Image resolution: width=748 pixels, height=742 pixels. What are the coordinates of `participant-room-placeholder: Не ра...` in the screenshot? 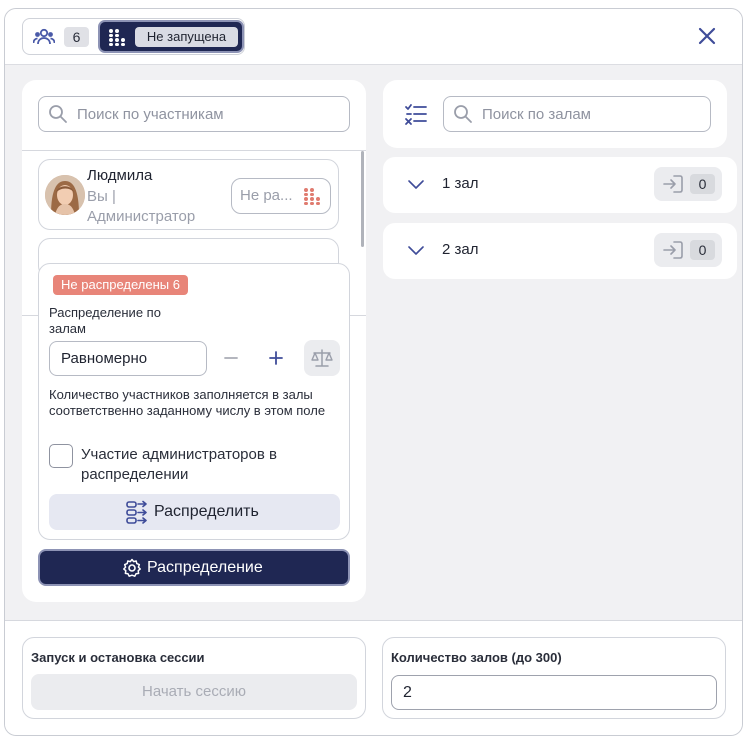 It's located at (266, 195).